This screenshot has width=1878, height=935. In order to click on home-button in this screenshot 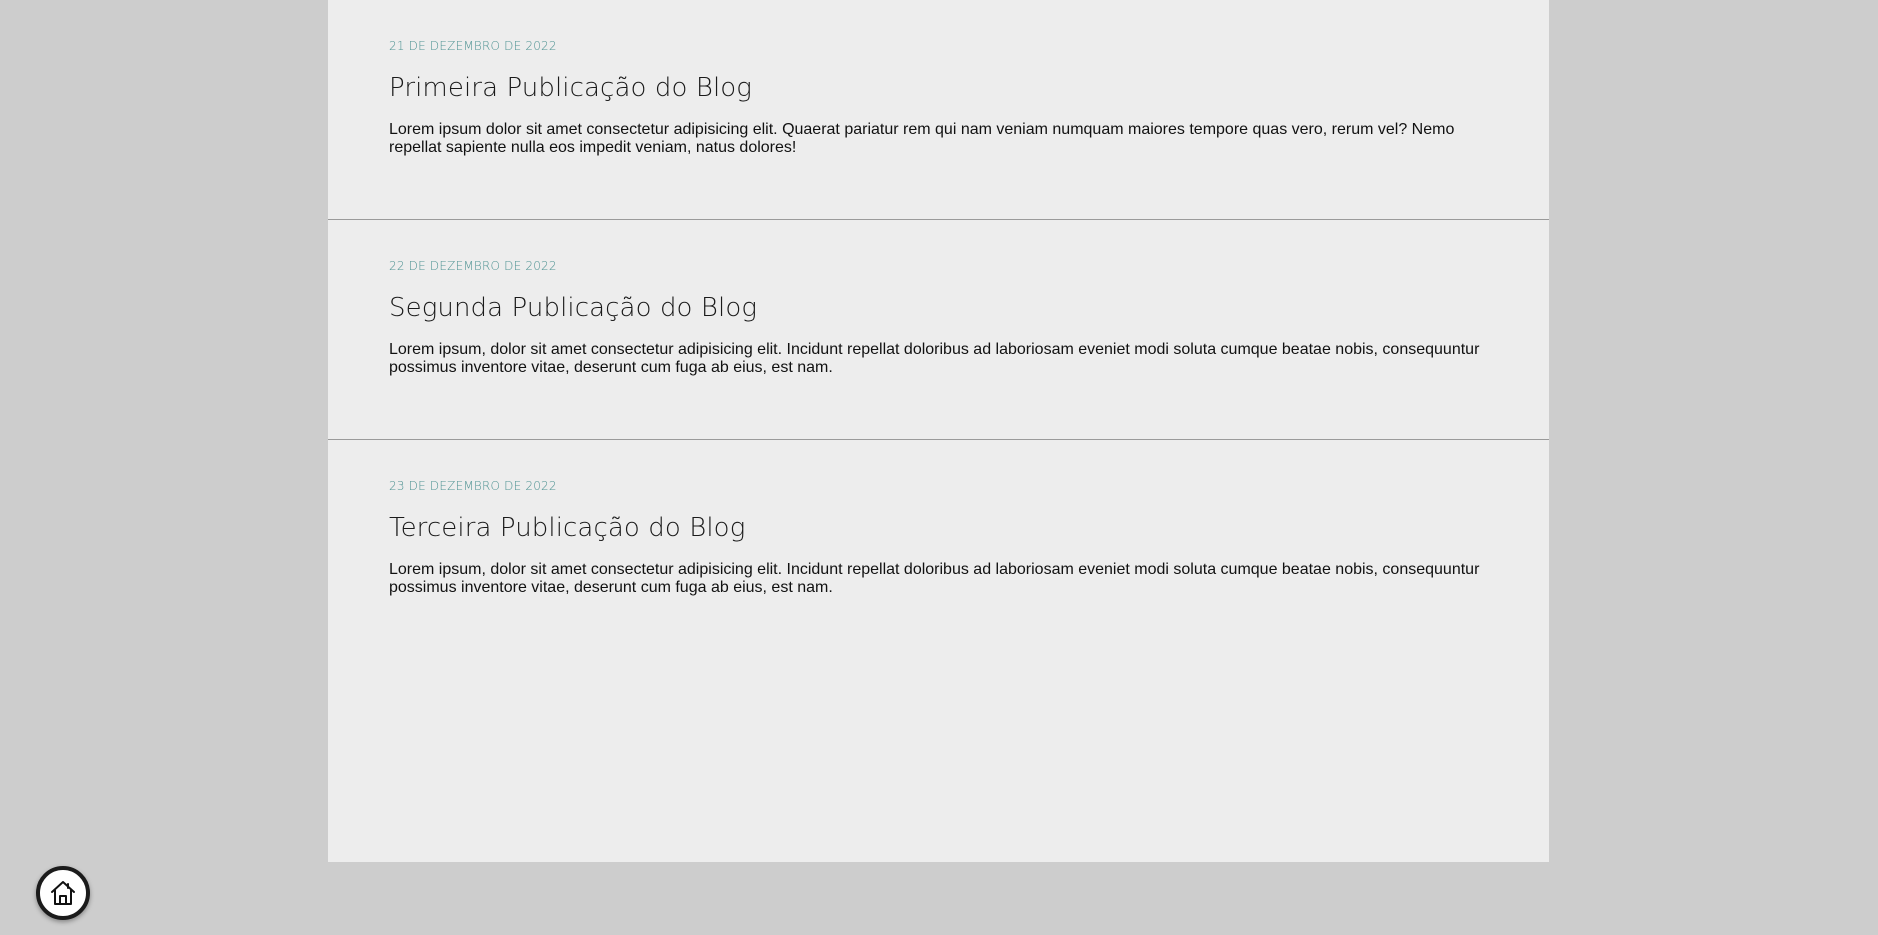, I will do `click(63, 893)`.